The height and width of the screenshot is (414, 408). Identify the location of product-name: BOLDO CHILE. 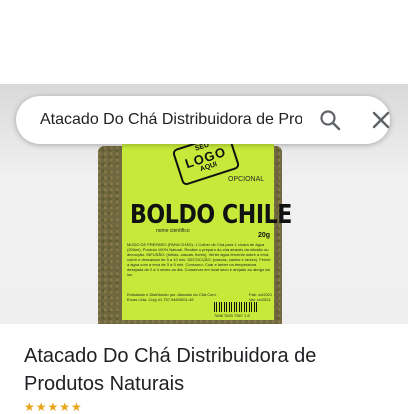
(211, 215).